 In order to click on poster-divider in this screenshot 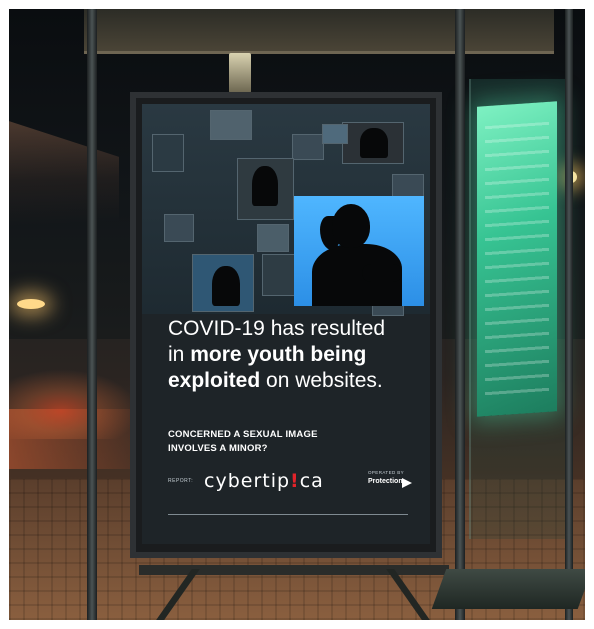, I will do `click(288, 514)`.